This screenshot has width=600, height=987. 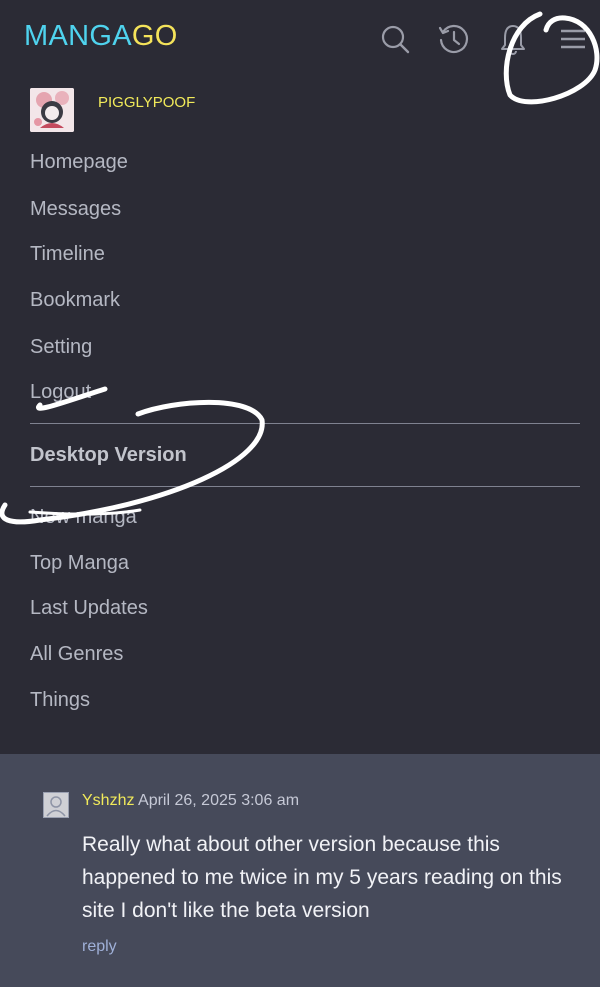 I want to click on site-logo: MANGAGO, so click(x=101, y=36).